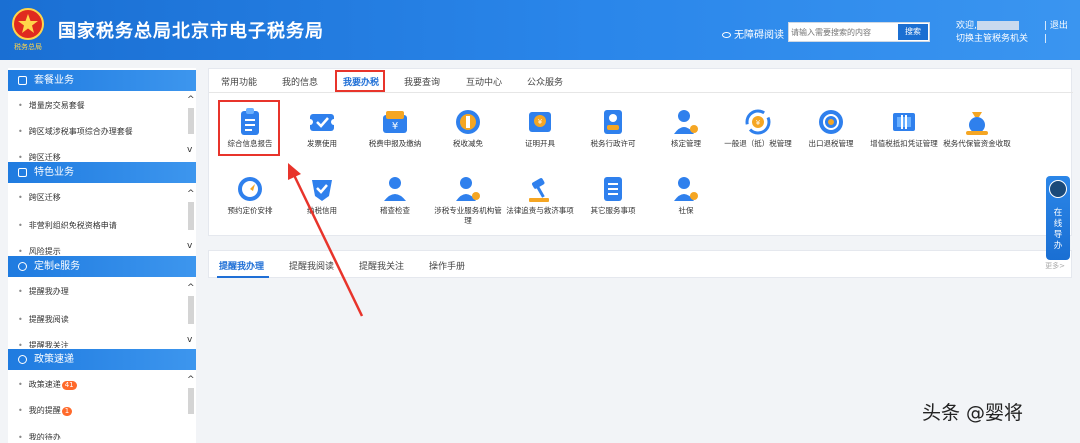  What do you see at coordinates (28, 29) in the screenshot?
I see `tax-emblem-icon: 税务总局` at bounding box center [28, 29].